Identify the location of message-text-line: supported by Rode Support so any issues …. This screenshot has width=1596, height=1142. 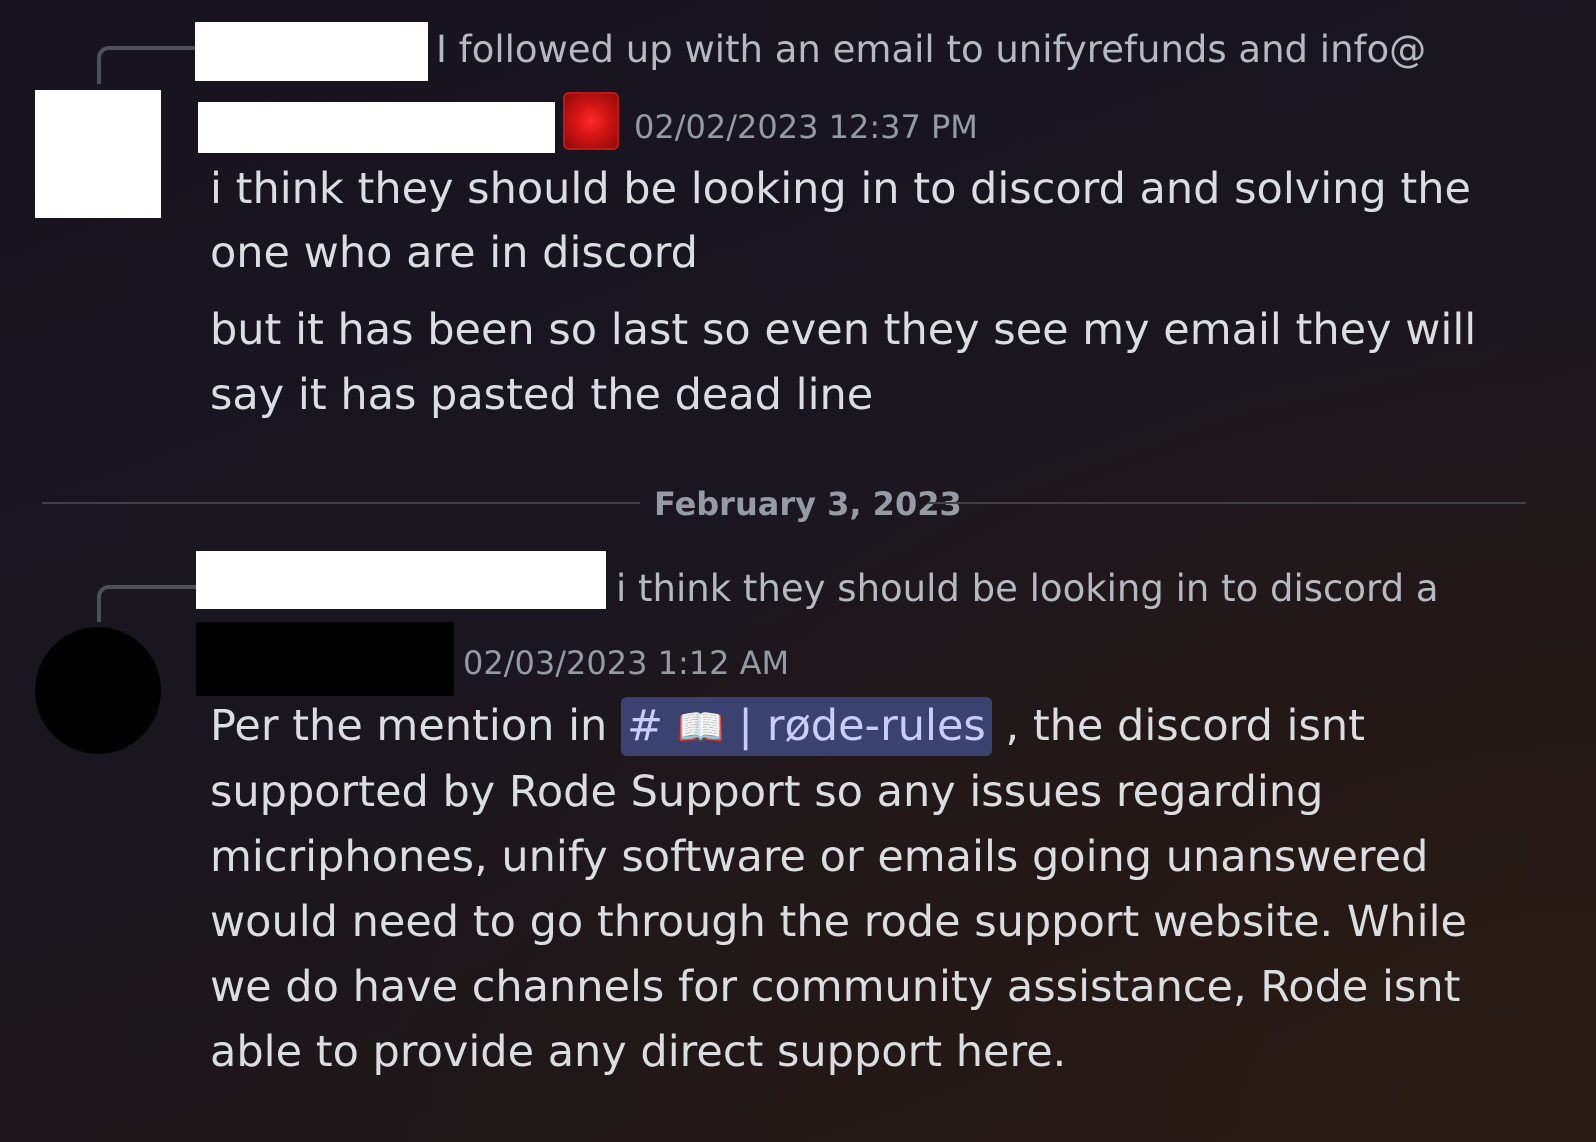
(767, 792).